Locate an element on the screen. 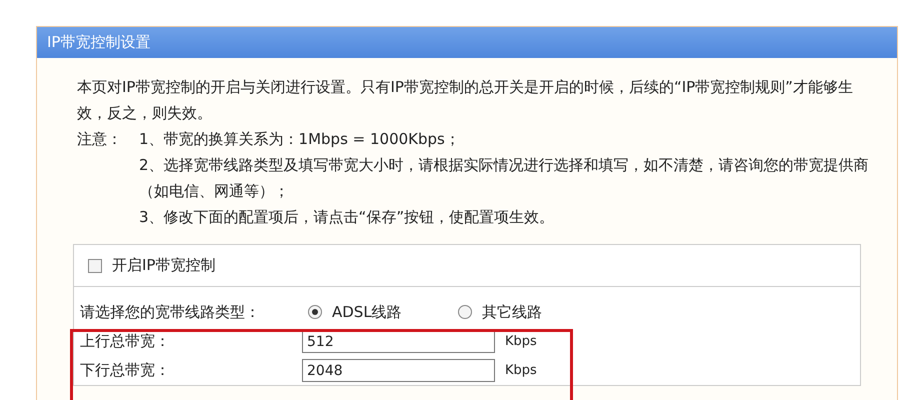 This screenshot has height=400, width=923. enable-checkbox is located at coordinates (95, 265).